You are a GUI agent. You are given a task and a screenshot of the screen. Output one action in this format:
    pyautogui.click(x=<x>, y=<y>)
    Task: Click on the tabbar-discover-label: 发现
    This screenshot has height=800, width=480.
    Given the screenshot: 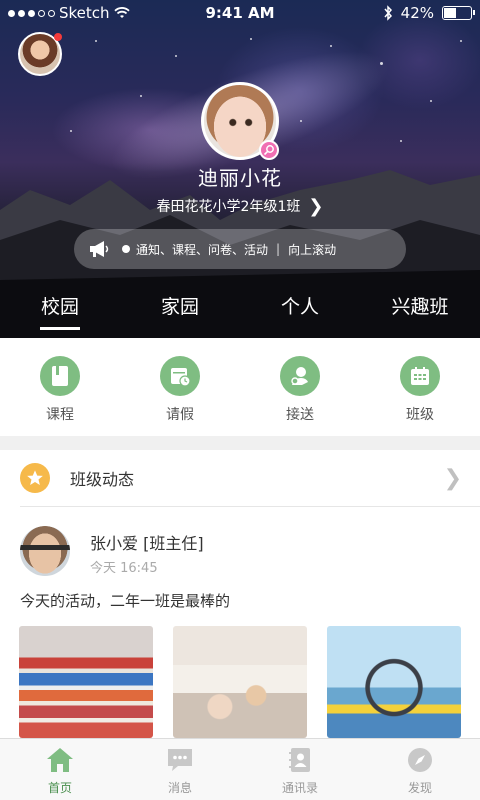 What is the action you would take?
    pyautogui.click(x=419, y=788)
    